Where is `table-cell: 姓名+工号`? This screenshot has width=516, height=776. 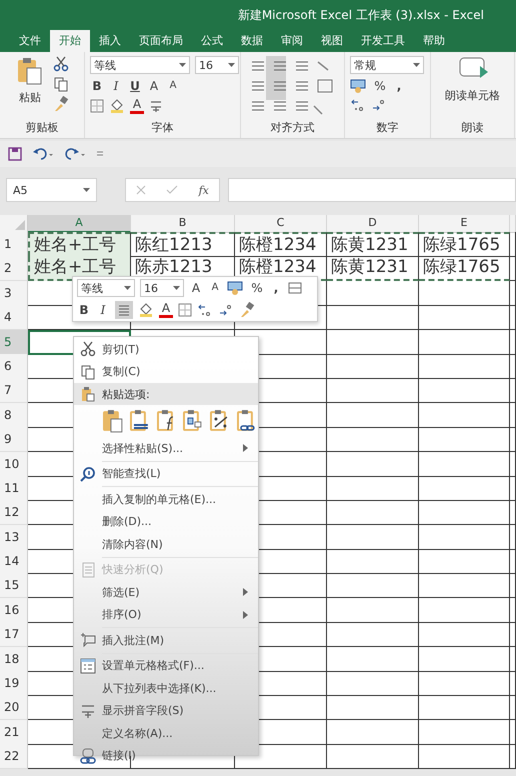 table-cell: 姓名+工号 is located at coordinates (79, 244).